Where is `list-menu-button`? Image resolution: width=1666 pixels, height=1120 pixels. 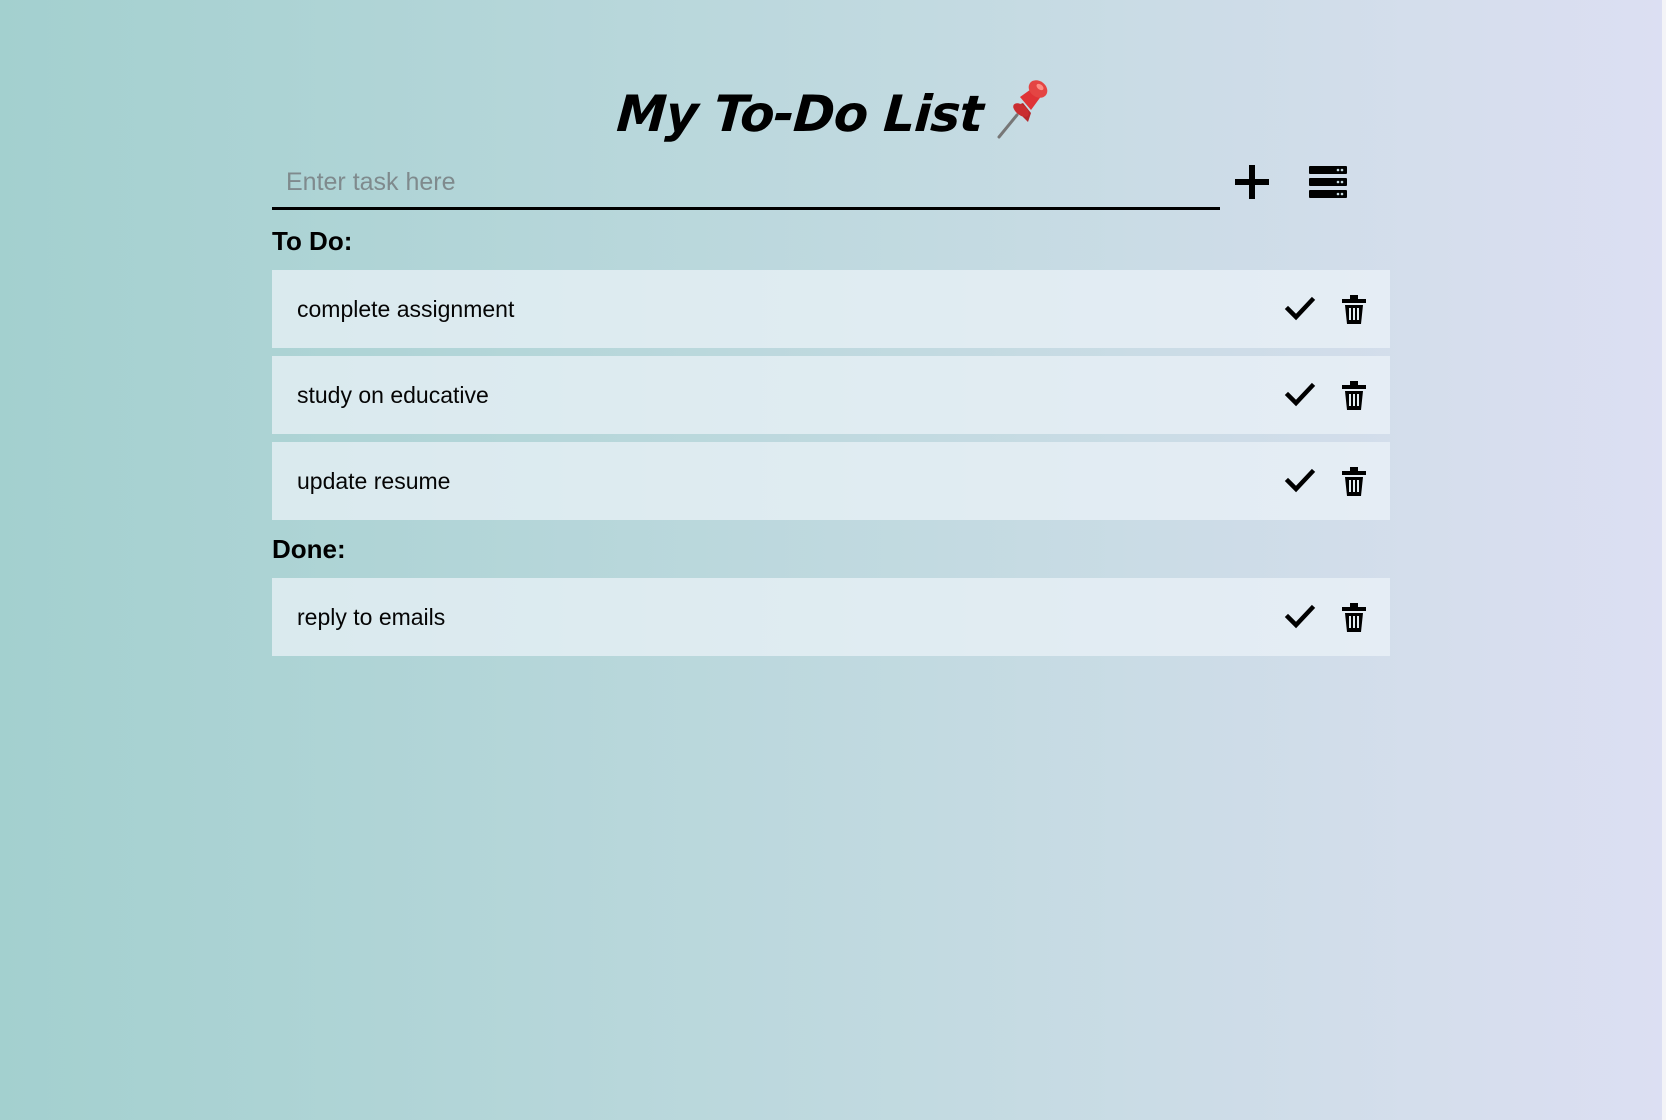 list-menu-button is located at coordinates (1328, 182).